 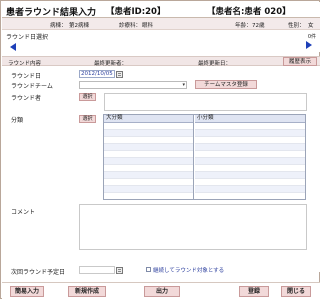 I want to click on minor-category-column: 小分類, so click(x=250, y=157).